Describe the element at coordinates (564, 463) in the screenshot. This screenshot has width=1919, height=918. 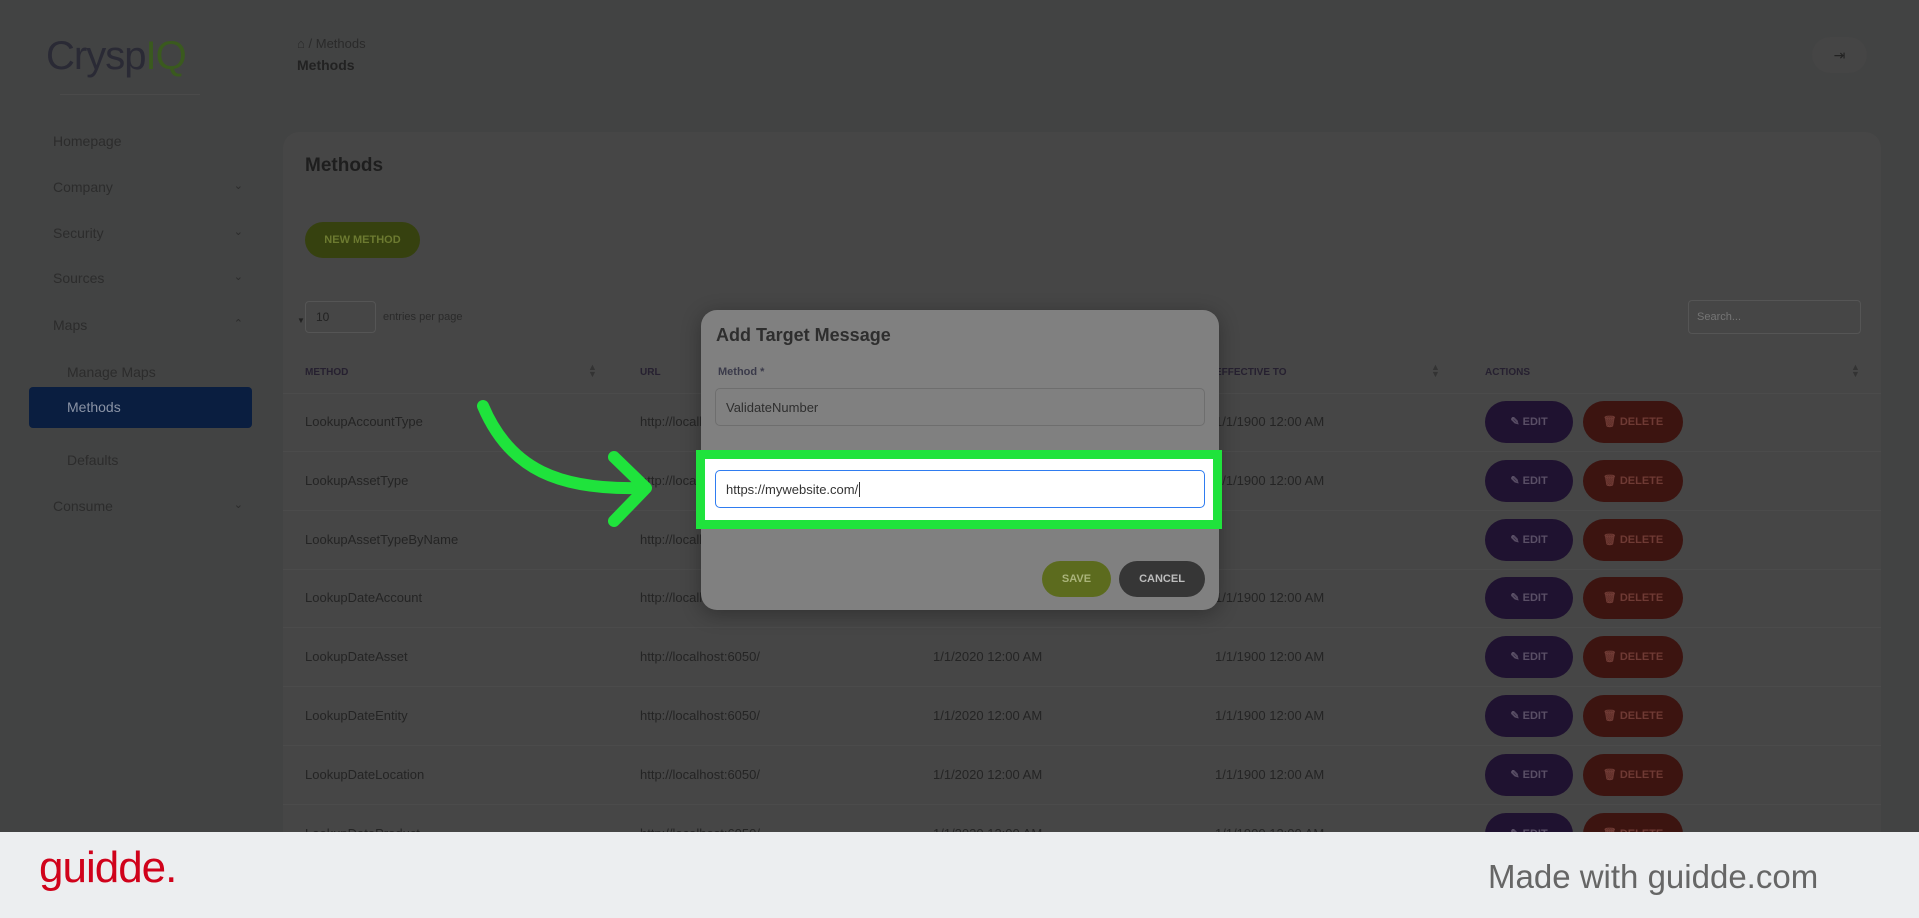
I see `arrow-annotation-icon` at that location.